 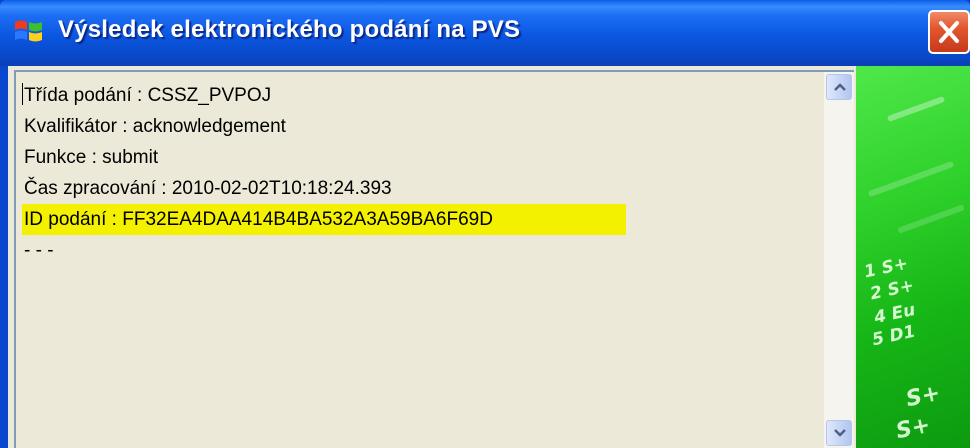 I want to click on window-frame-left, so click(x=4, y=257).